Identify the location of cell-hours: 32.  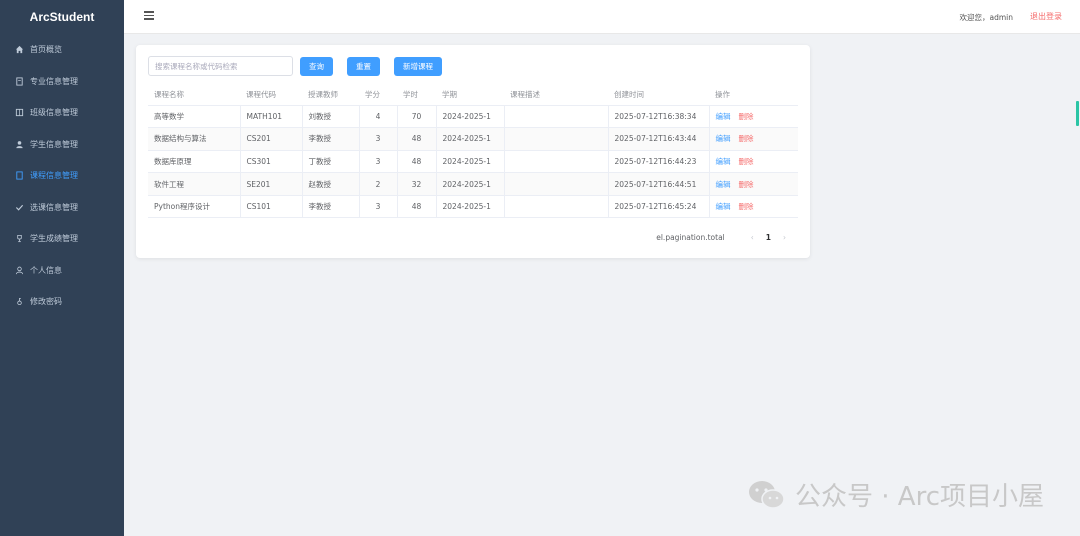
(417, 184).